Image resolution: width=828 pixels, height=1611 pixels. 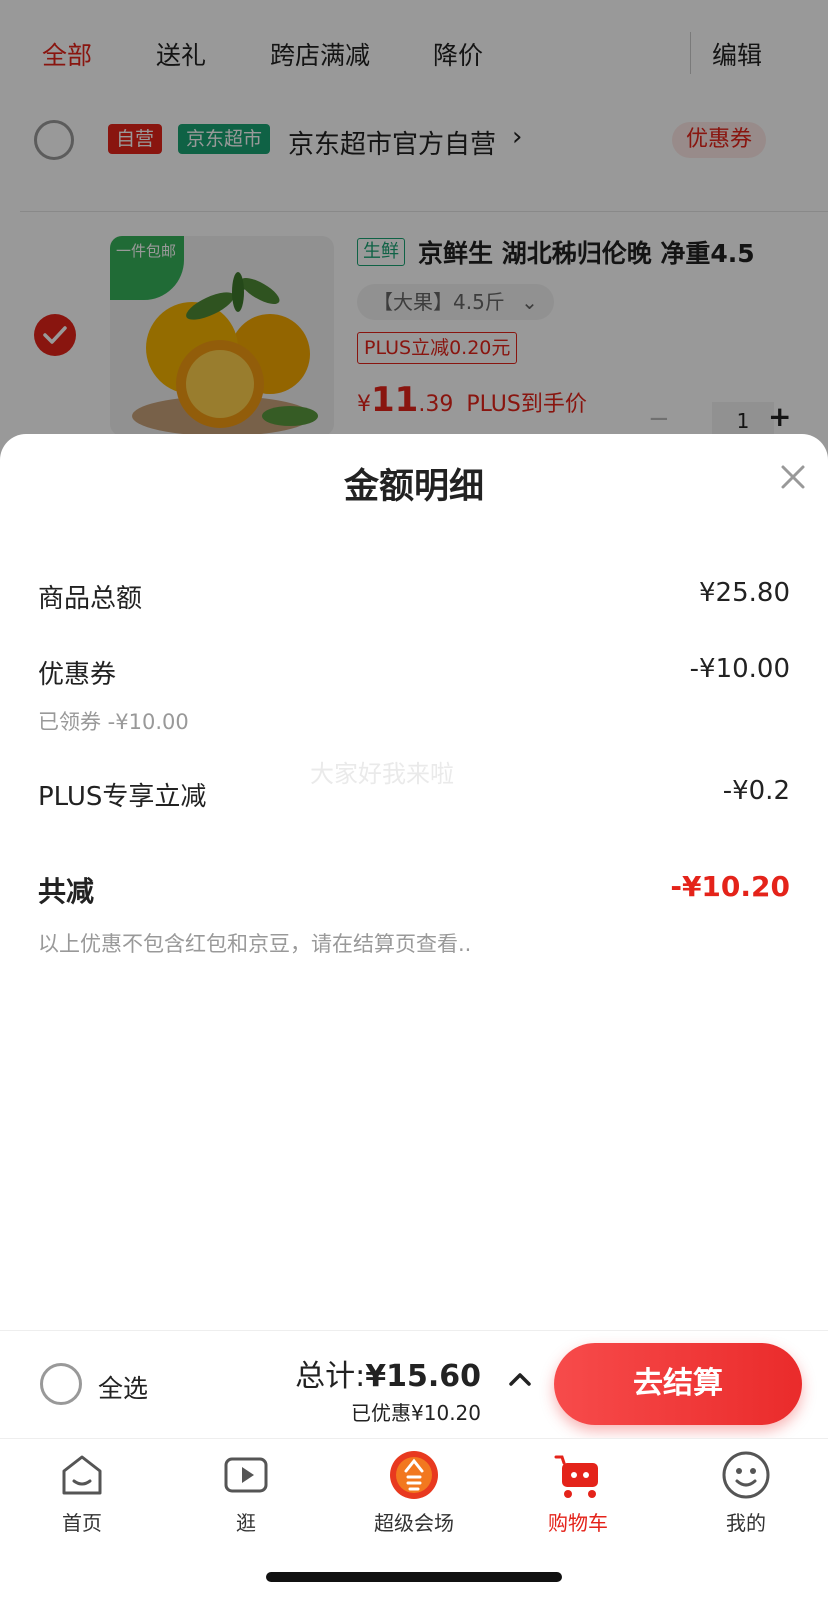 I want to click on profile-icon, so click(x=746, y=1475).